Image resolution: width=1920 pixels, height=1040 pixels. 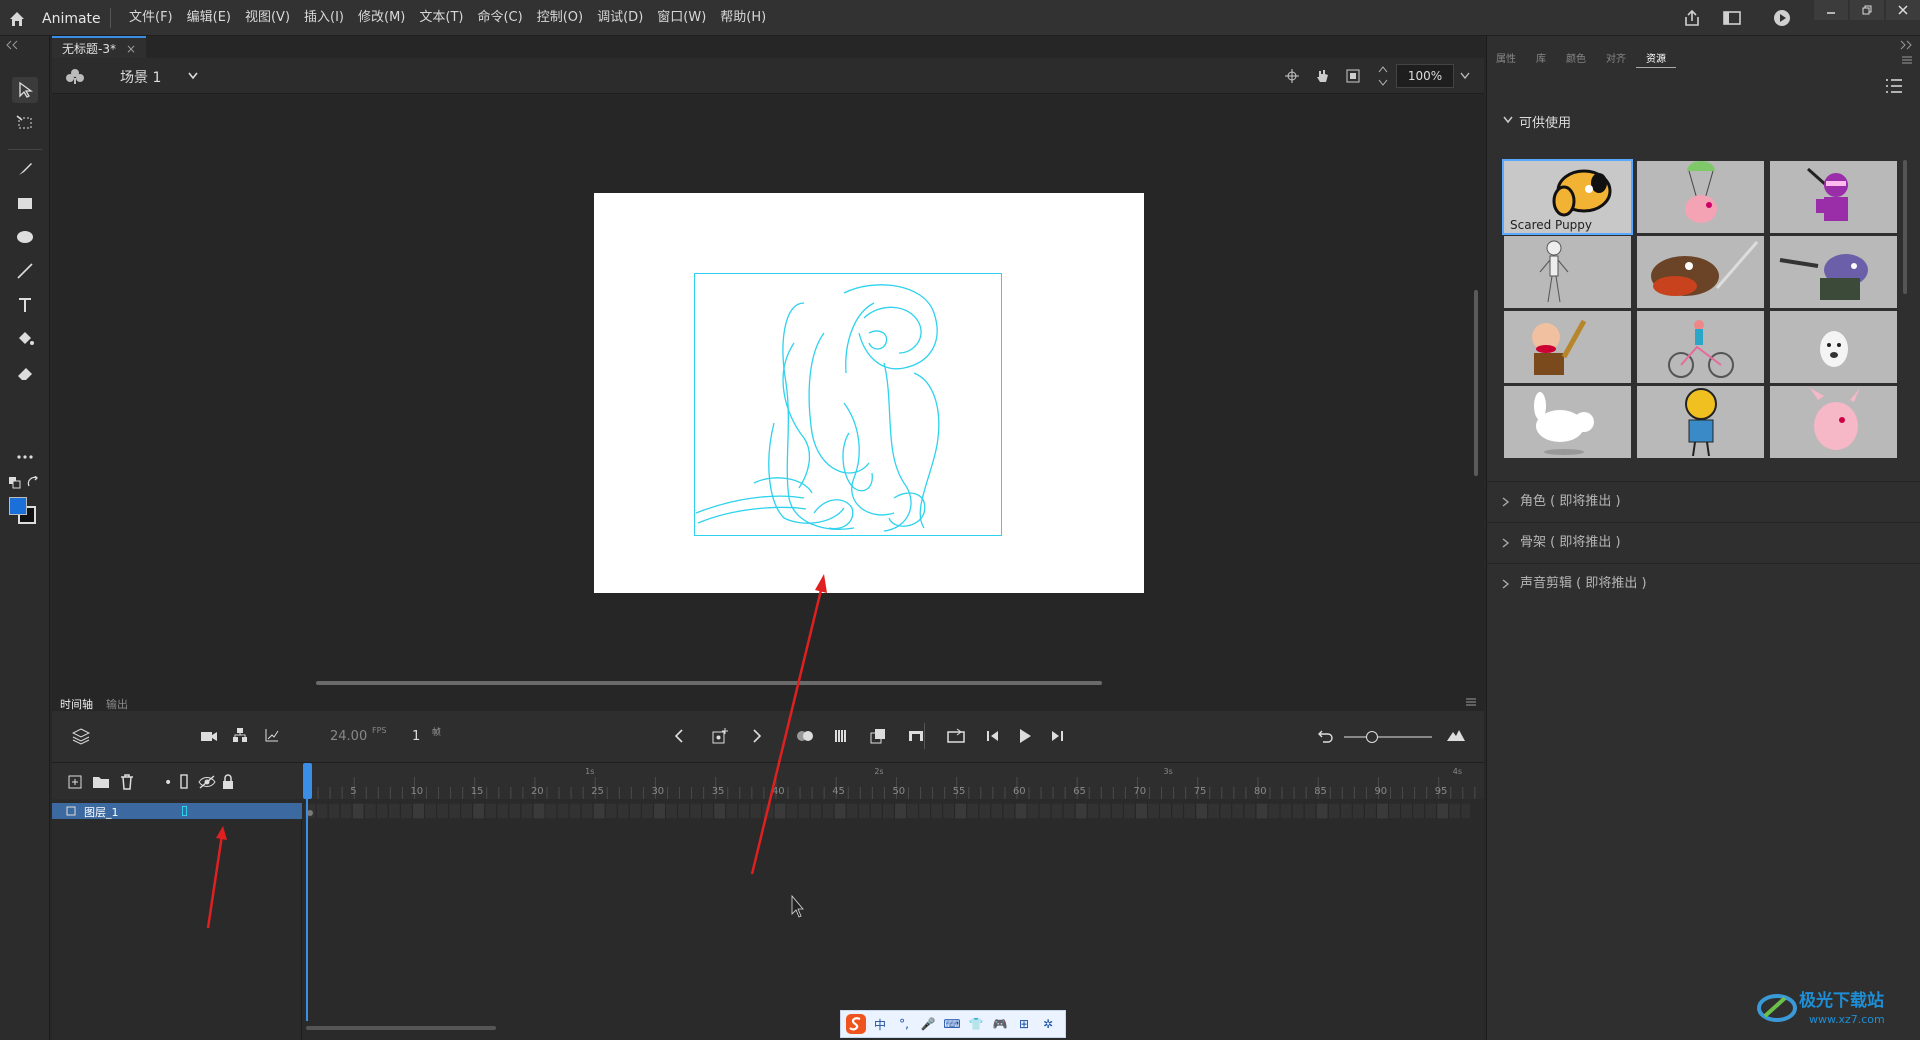 I want to click on frame-zoom-slider, so click(x=1388, y=737).